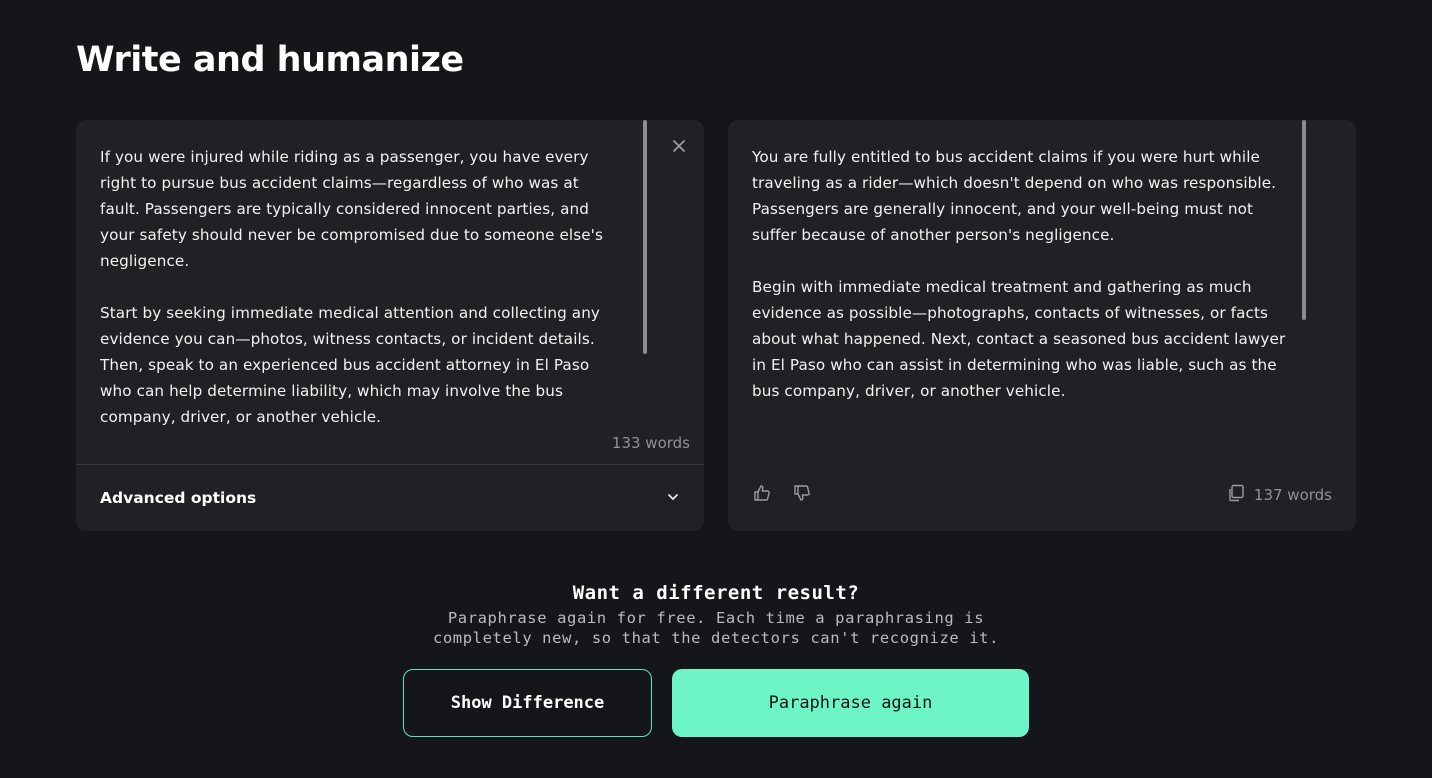 This screenshot has height=778, width=1432. I want to click on show-difference-button: Show Difference, so click(527, 703).